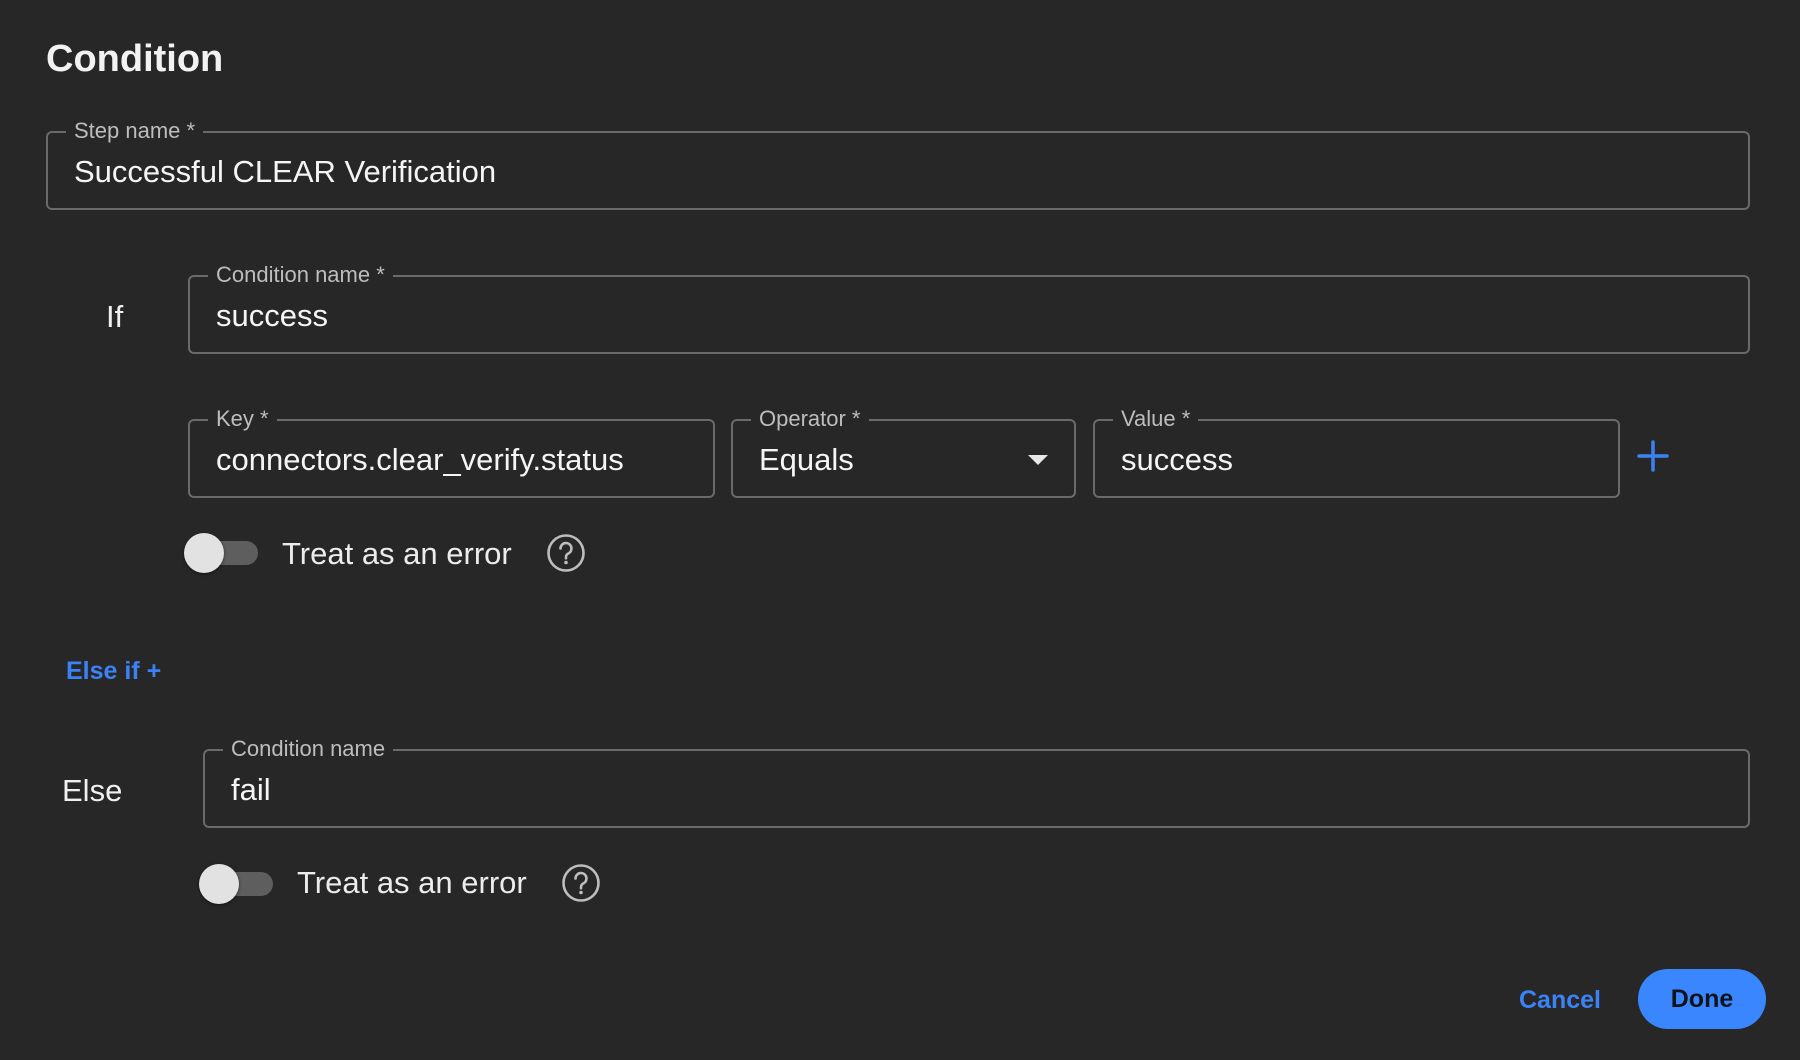 This screenshot has width=1800, height=1060. Describe the element at coordinates (285, 171) in the screenshot. I see `step-name-value: Successful CLEAR Verification` at that location.